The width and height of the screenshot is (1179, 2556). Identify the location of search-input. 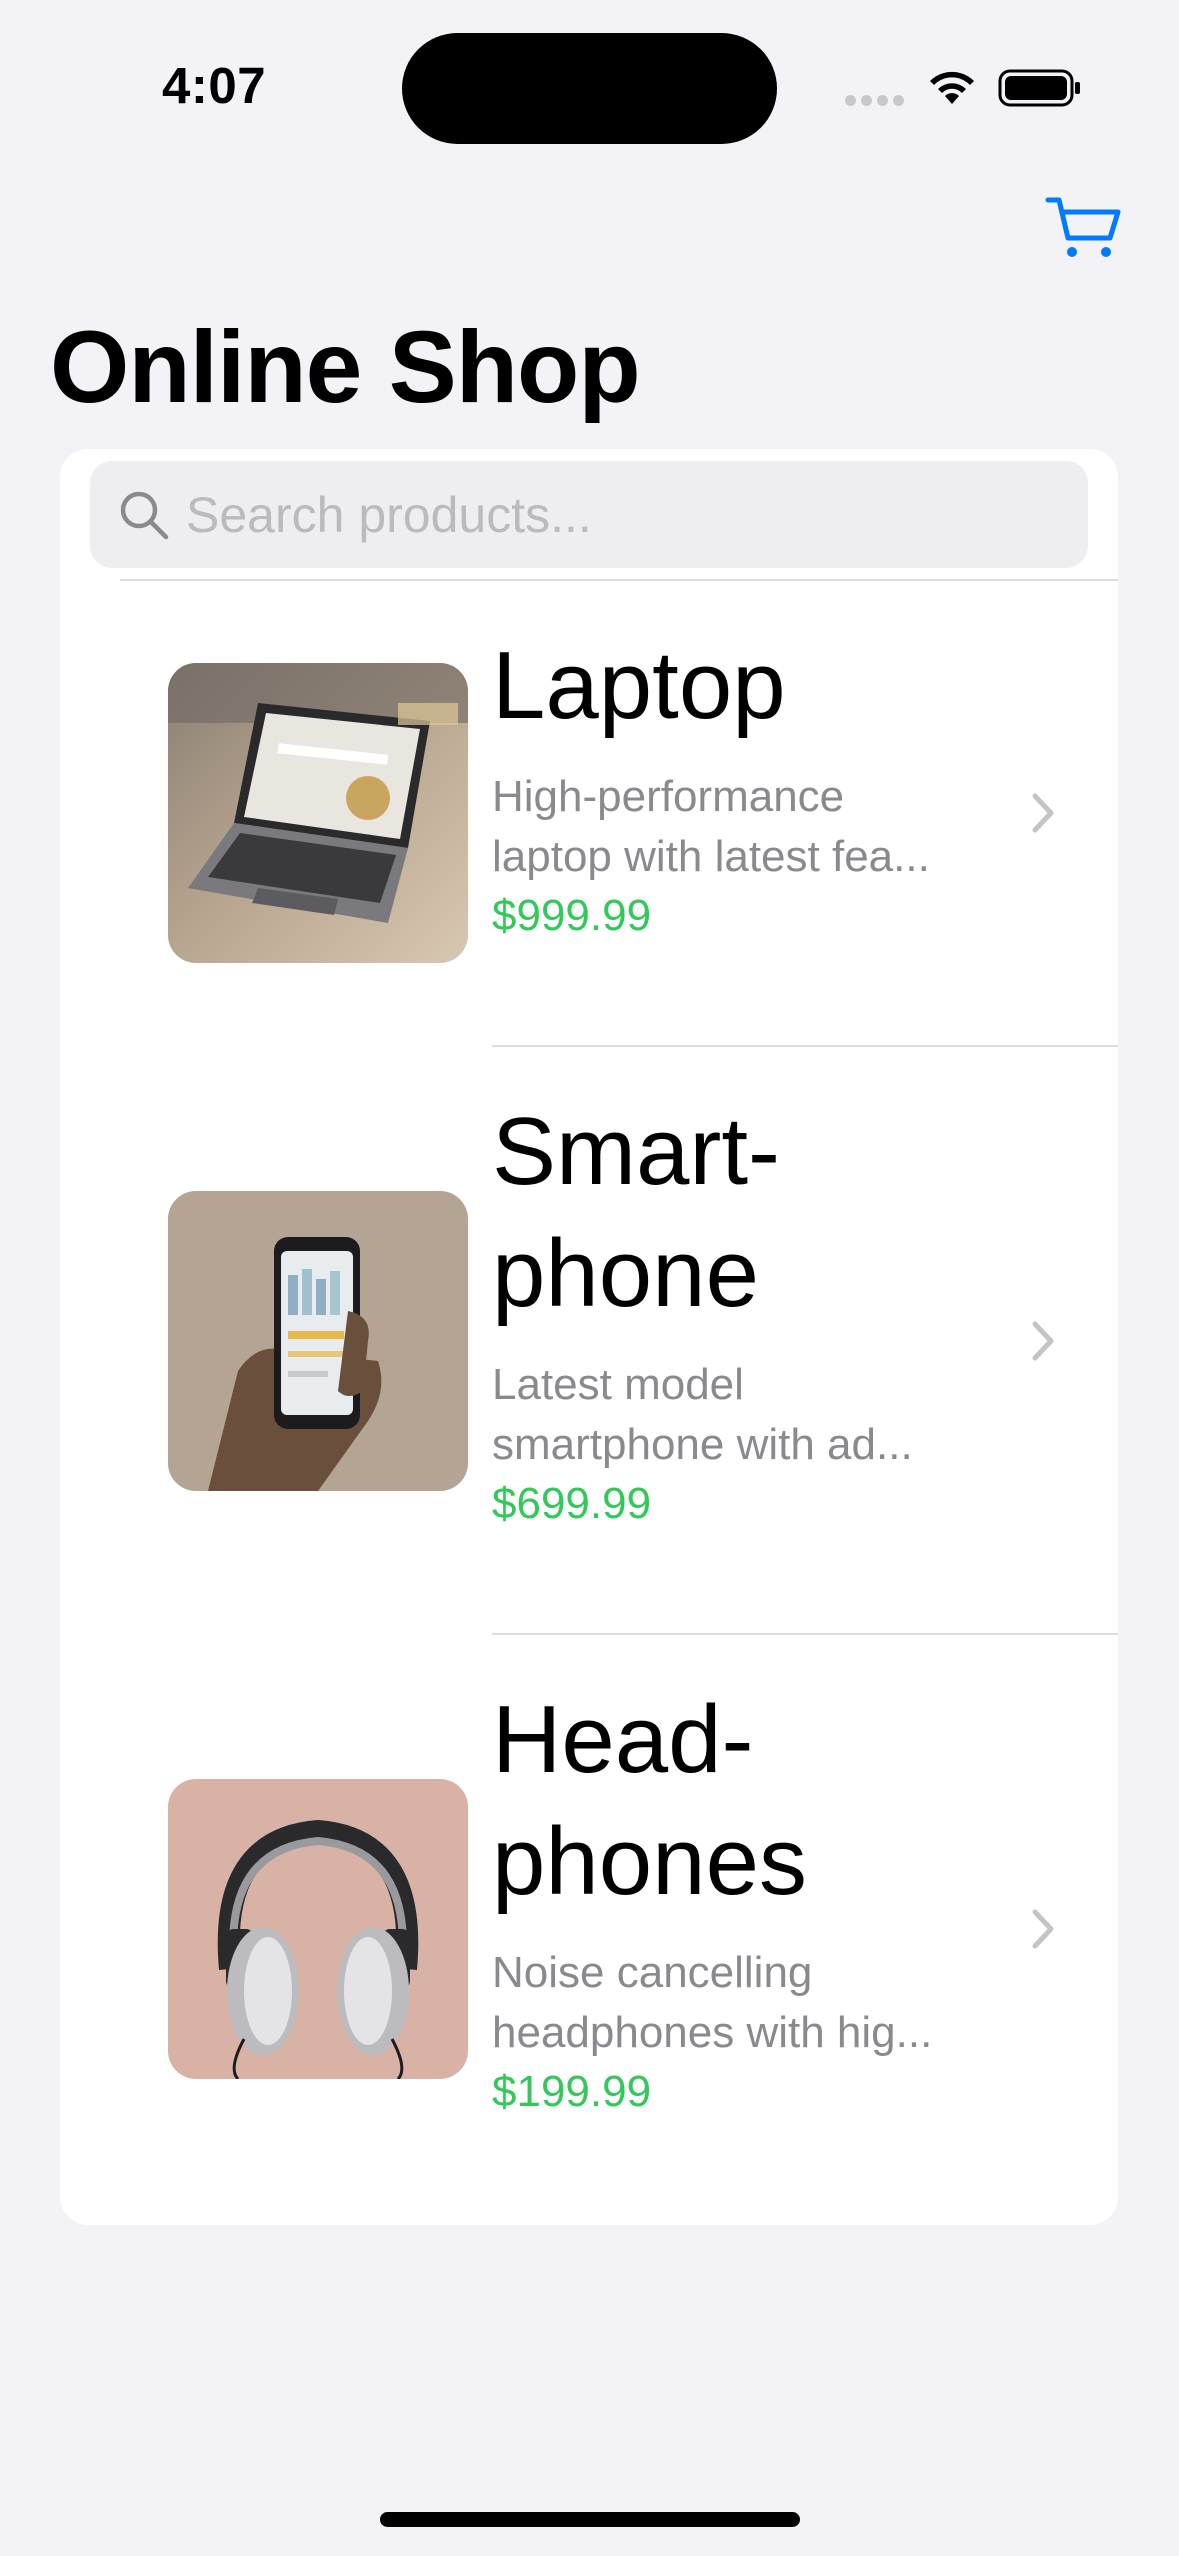
(626, 514).